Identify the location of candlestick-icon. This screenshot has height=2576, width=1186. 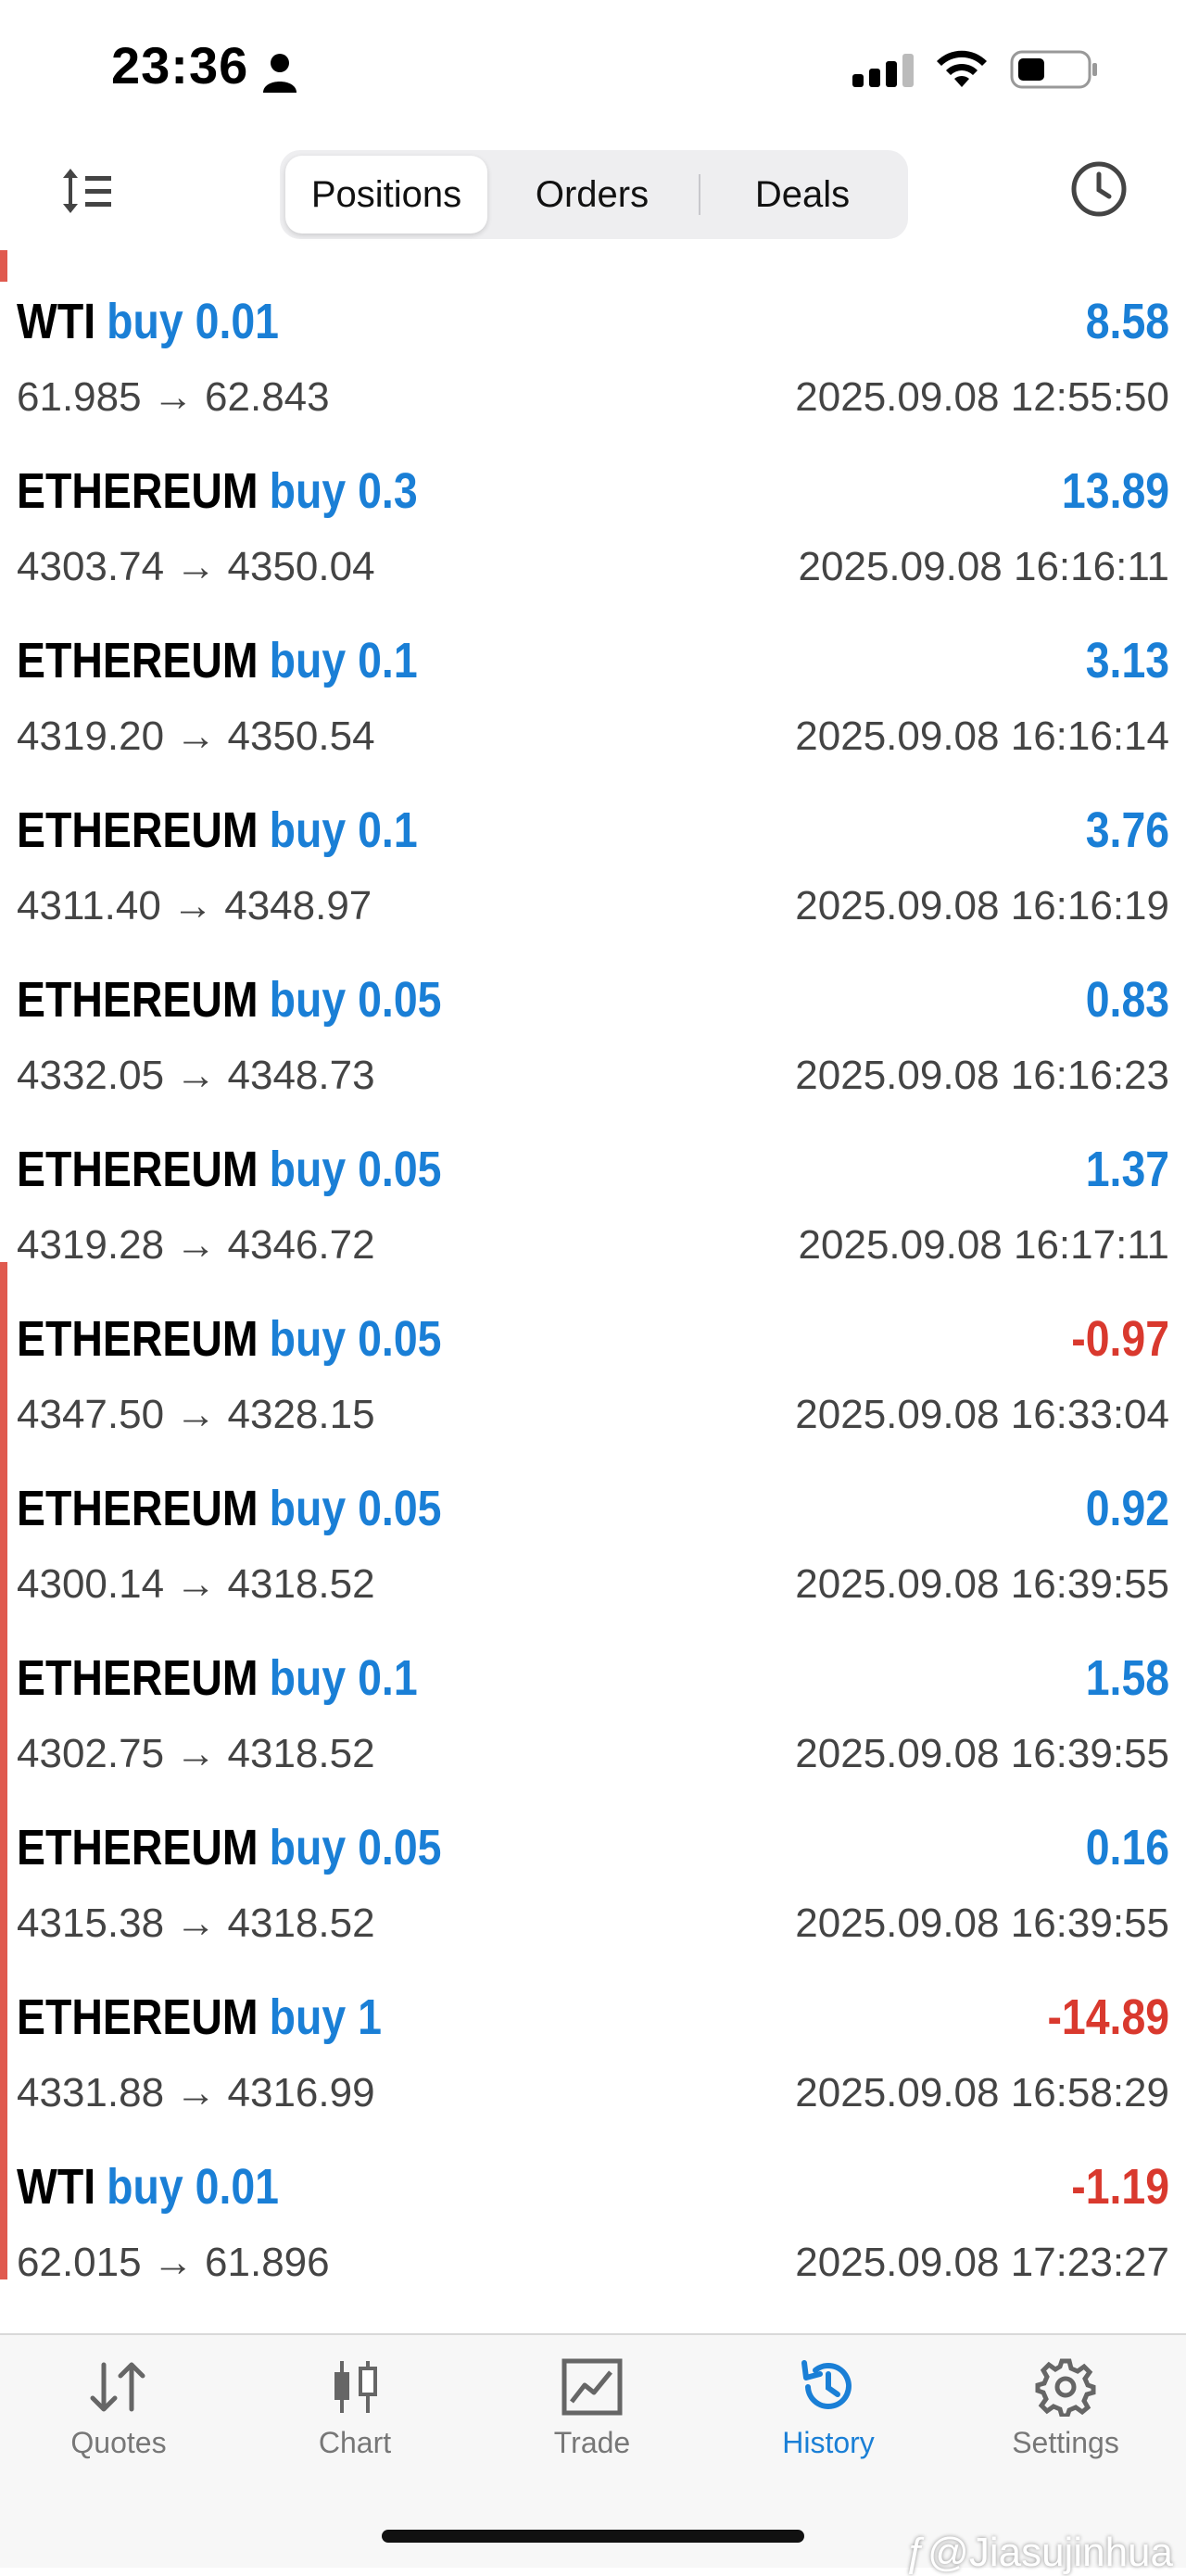
(355, 2387).